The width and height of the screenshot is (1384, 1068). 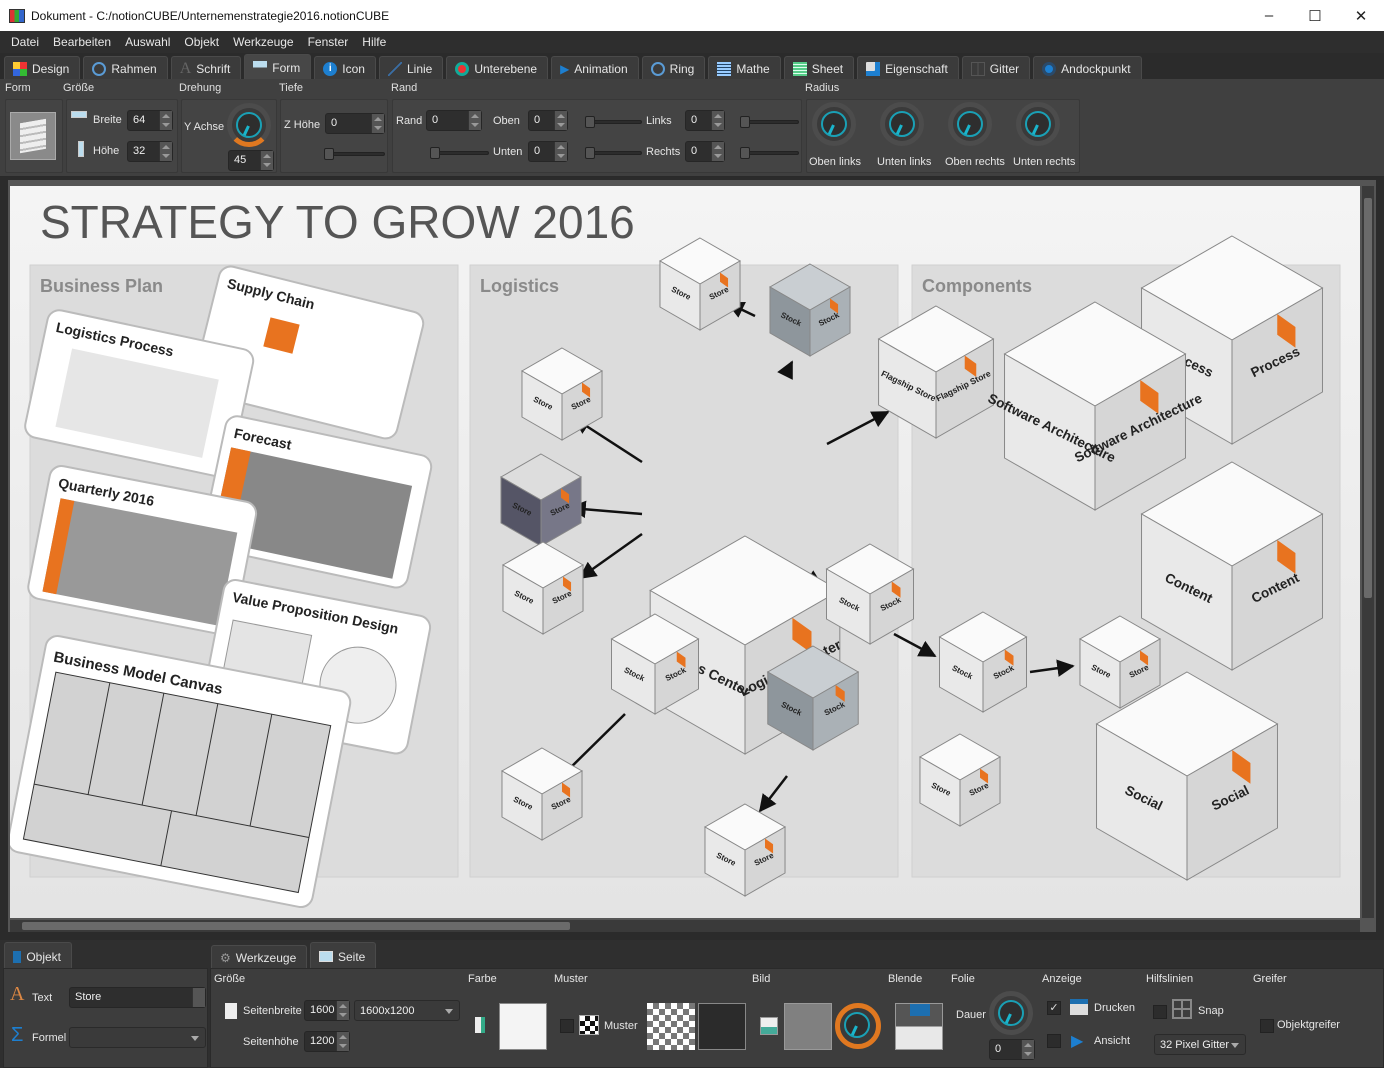 I want to click on image-opacity-knob, so click(x=858, y=1026).